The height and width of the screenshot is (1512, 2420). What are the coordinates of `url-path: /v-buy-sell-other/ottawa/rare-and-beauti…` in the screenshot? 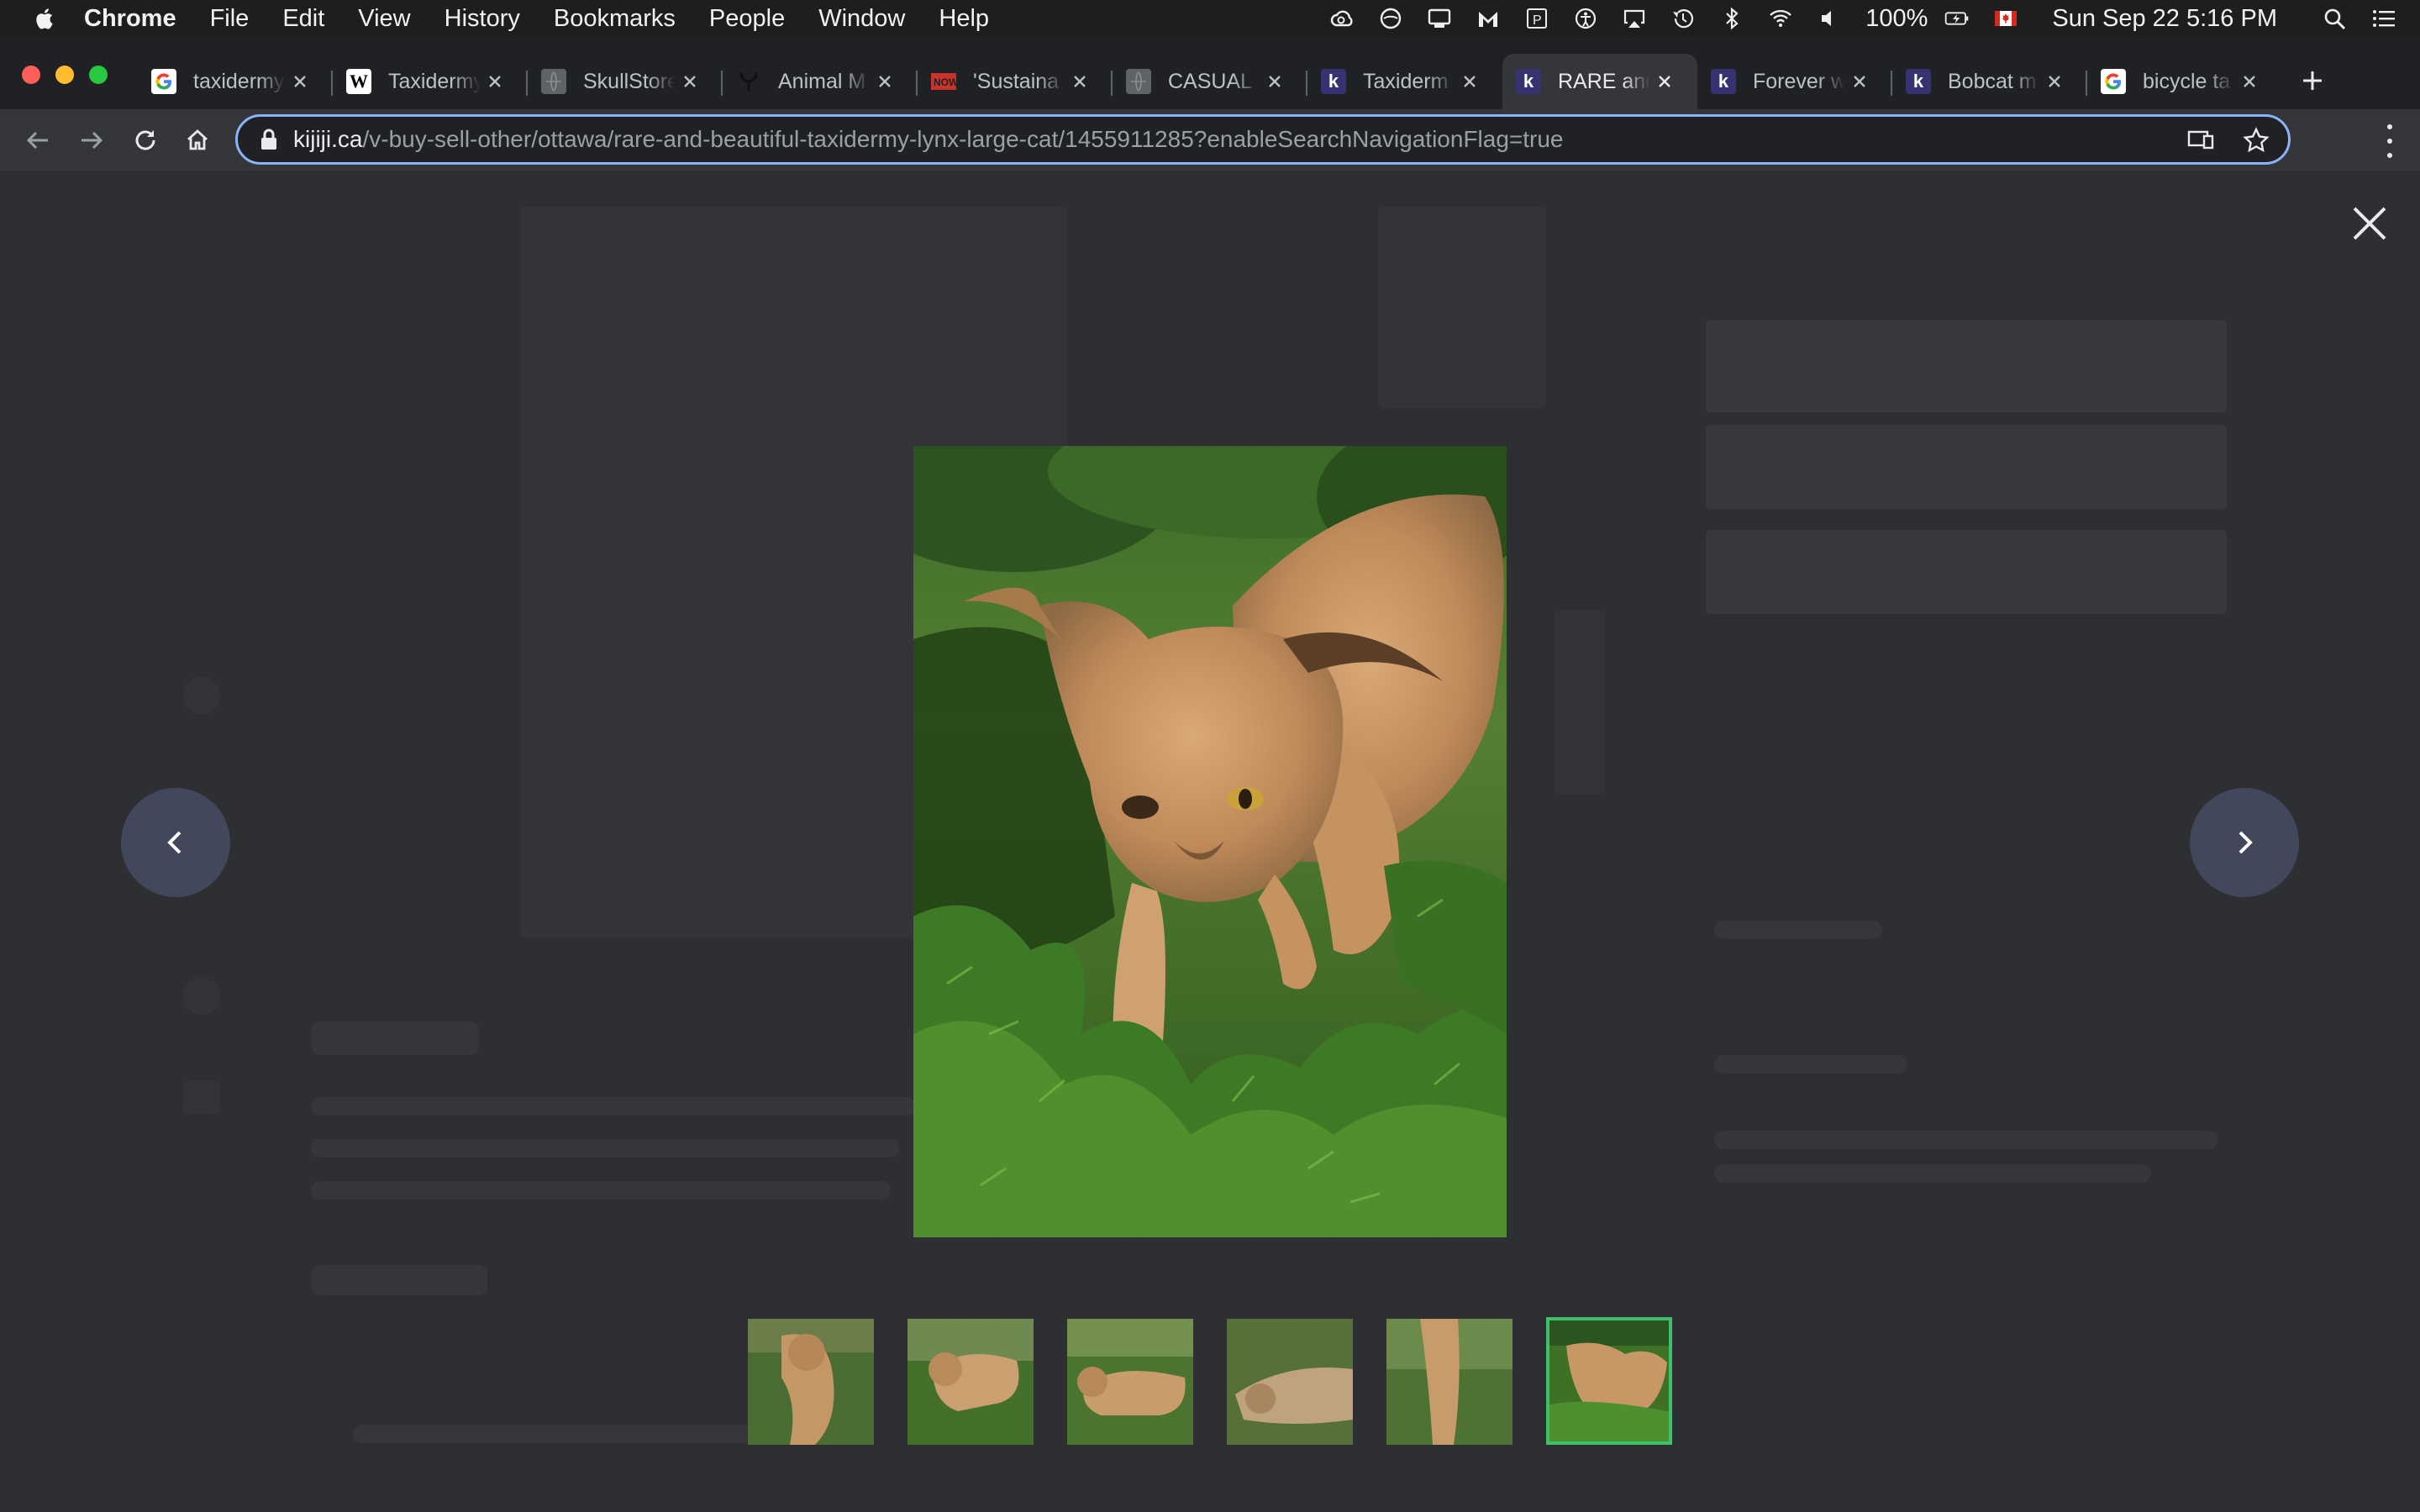 It's located at (963, 139).